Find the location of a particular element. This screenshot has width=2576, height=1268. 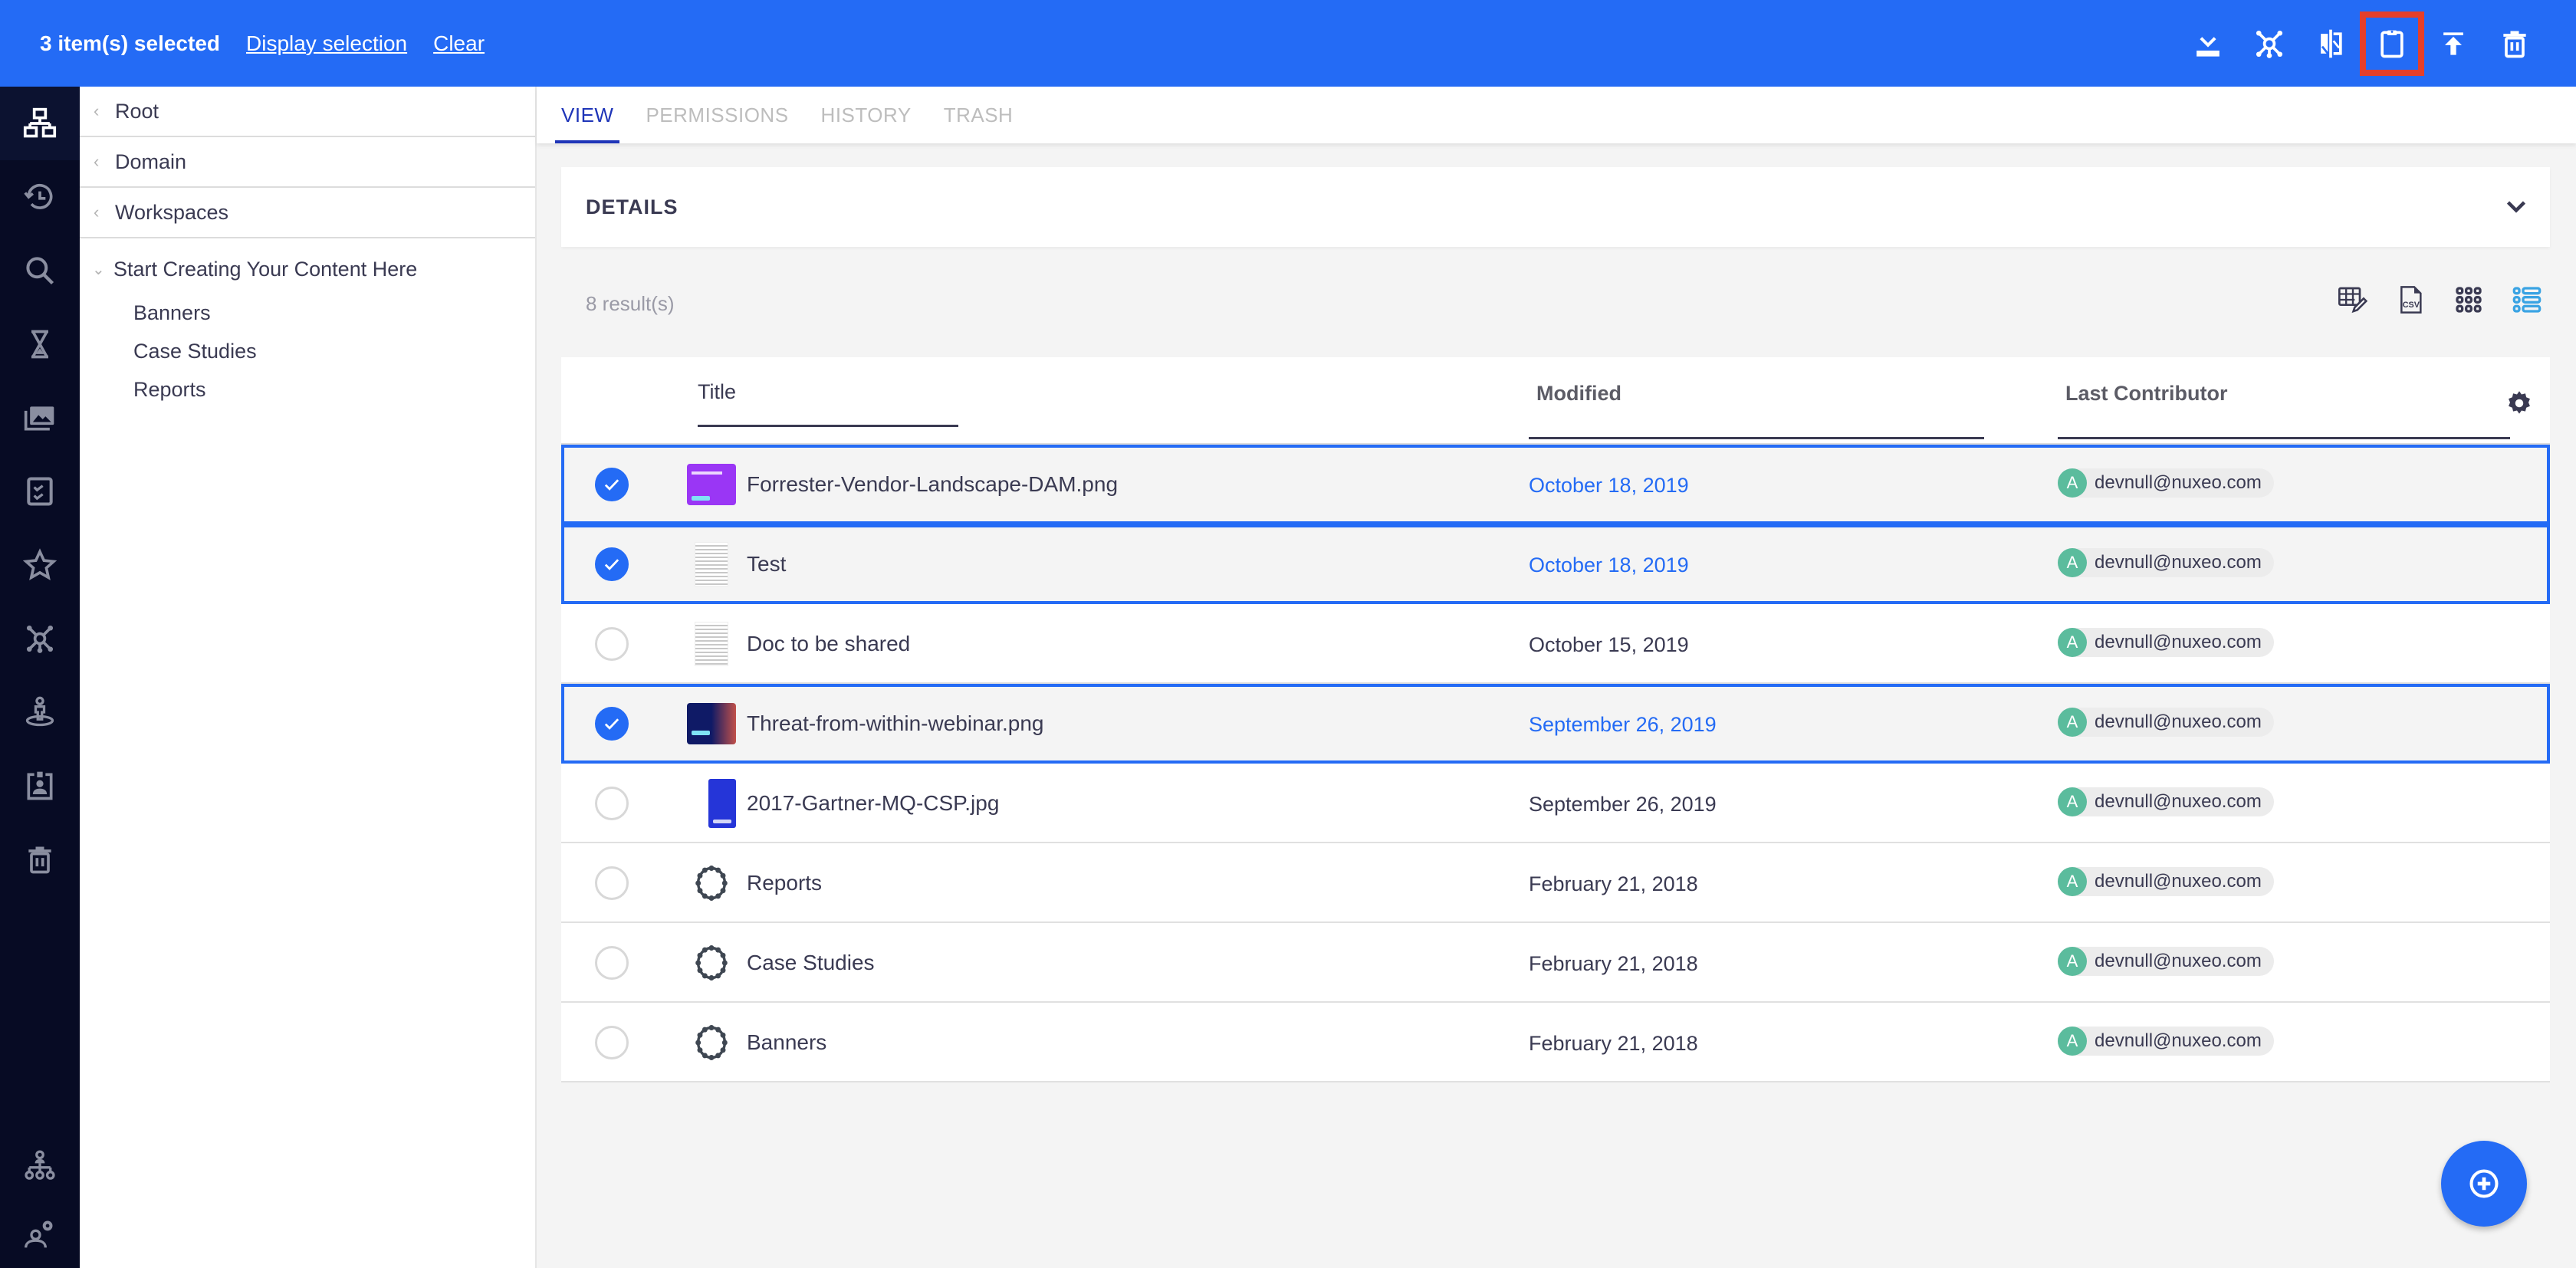

rail-tasks is located at coordinates (40, 492).